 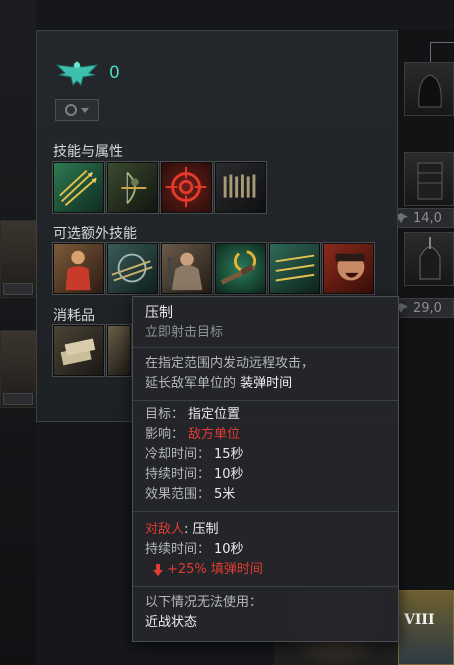 What do you see at coordinates (114, 73) in the screenshot?
I see `faction-count: 0` at bounding box center [114, 73].